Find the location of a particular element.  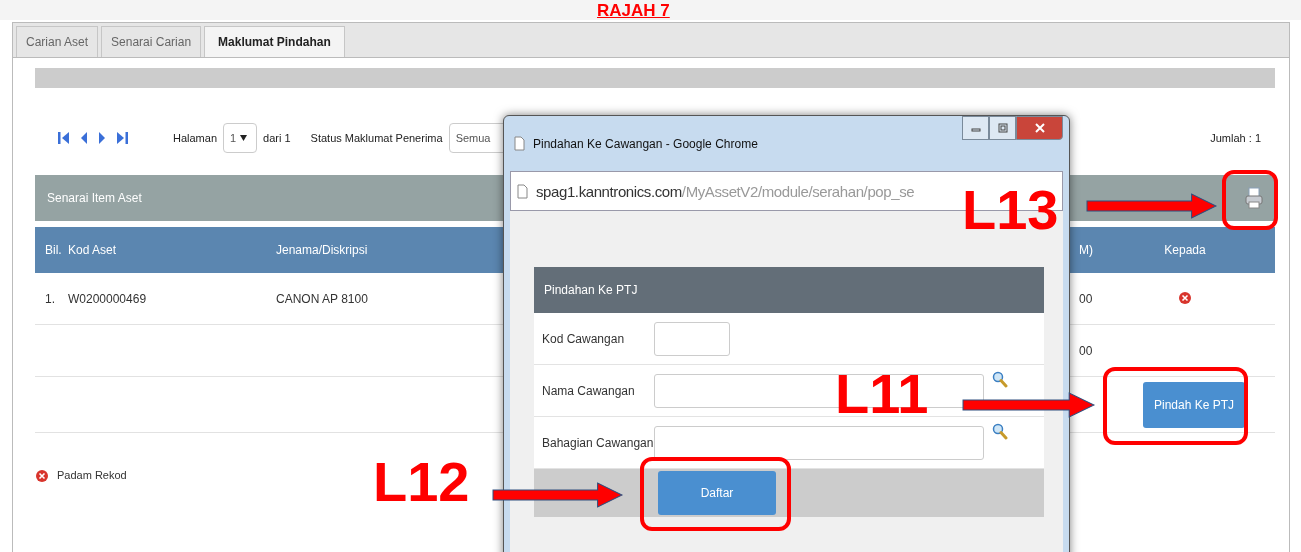

previous-page-icon is located at coordinates (84, 138).